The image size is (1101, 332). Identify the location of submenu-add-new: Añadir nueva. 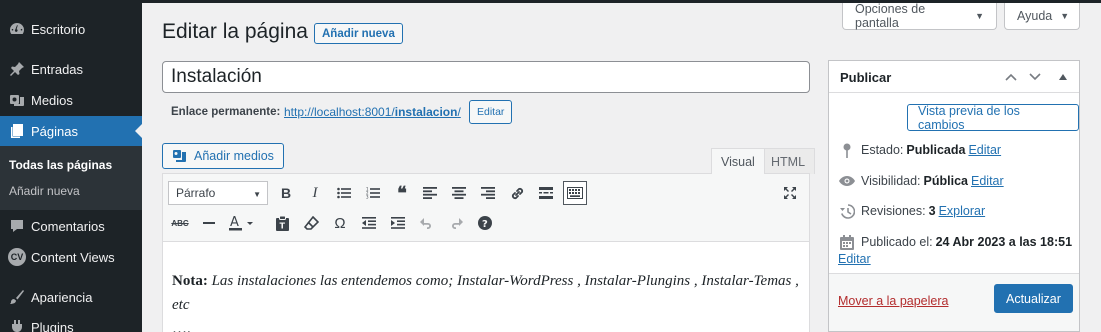
(44, 191).